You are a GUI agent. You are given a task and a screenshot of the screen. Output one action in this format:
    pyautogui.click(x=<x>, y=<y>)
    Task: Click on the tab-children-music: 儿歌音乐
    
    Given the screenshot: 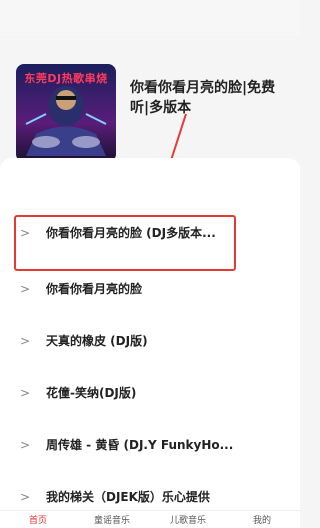 What is the action you would take?
    pyautogui.click(x=188, y=519)
    